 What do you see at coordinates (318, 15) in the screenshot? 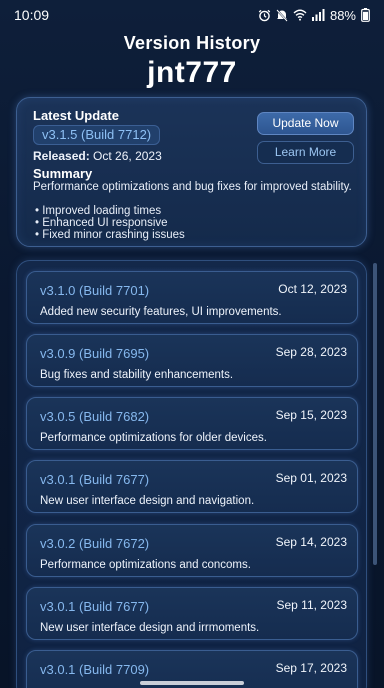
I see `signal-icon` at bounding box center [318, 15].